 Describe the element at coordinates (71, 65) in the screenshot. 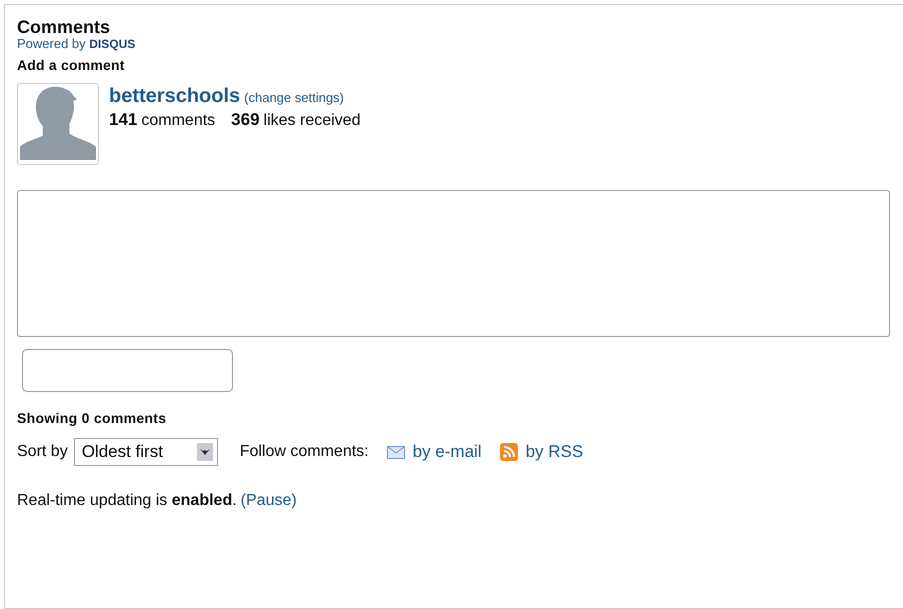

I see `add-comment-heading: Add a comment` at that location.